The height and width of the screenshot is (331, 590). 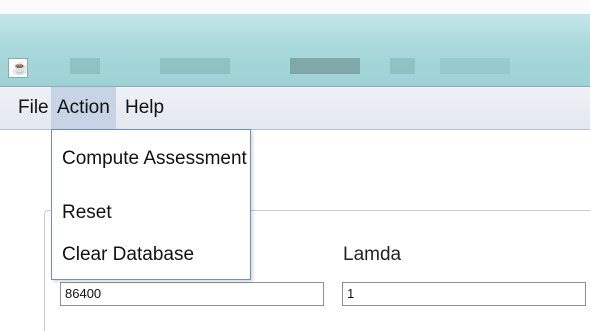 I want to click on menu-bar: File Action Help, so click(x=295, y=108).